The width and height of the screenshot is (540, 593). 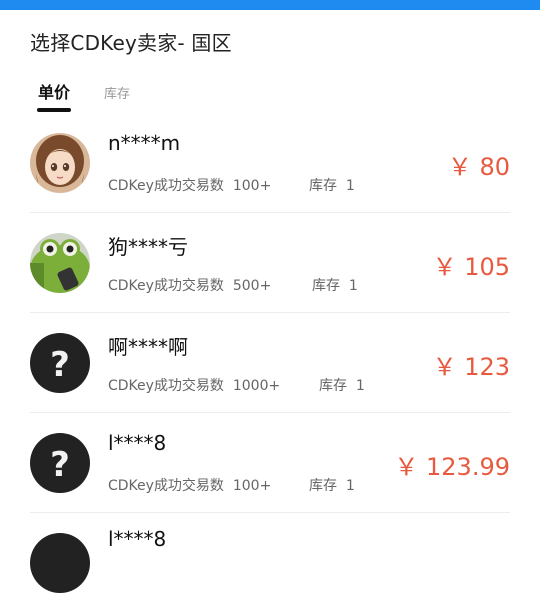 I want to click on seller-name: 啊****啊, so click(x=148, y=347).